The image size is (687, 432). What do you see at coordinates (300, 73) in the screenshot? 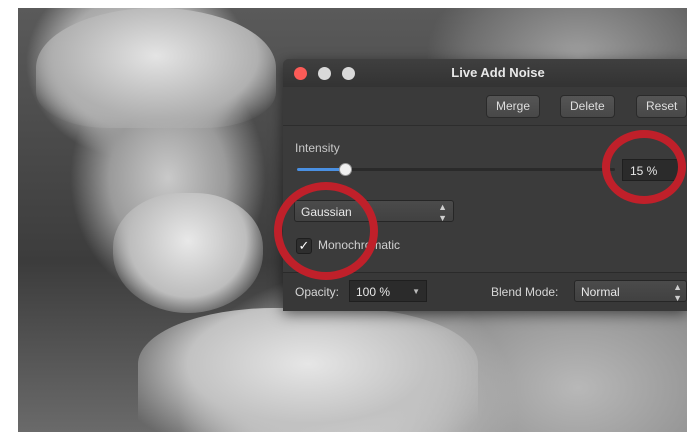
I see `close-button` at bounding box center [300, 73].